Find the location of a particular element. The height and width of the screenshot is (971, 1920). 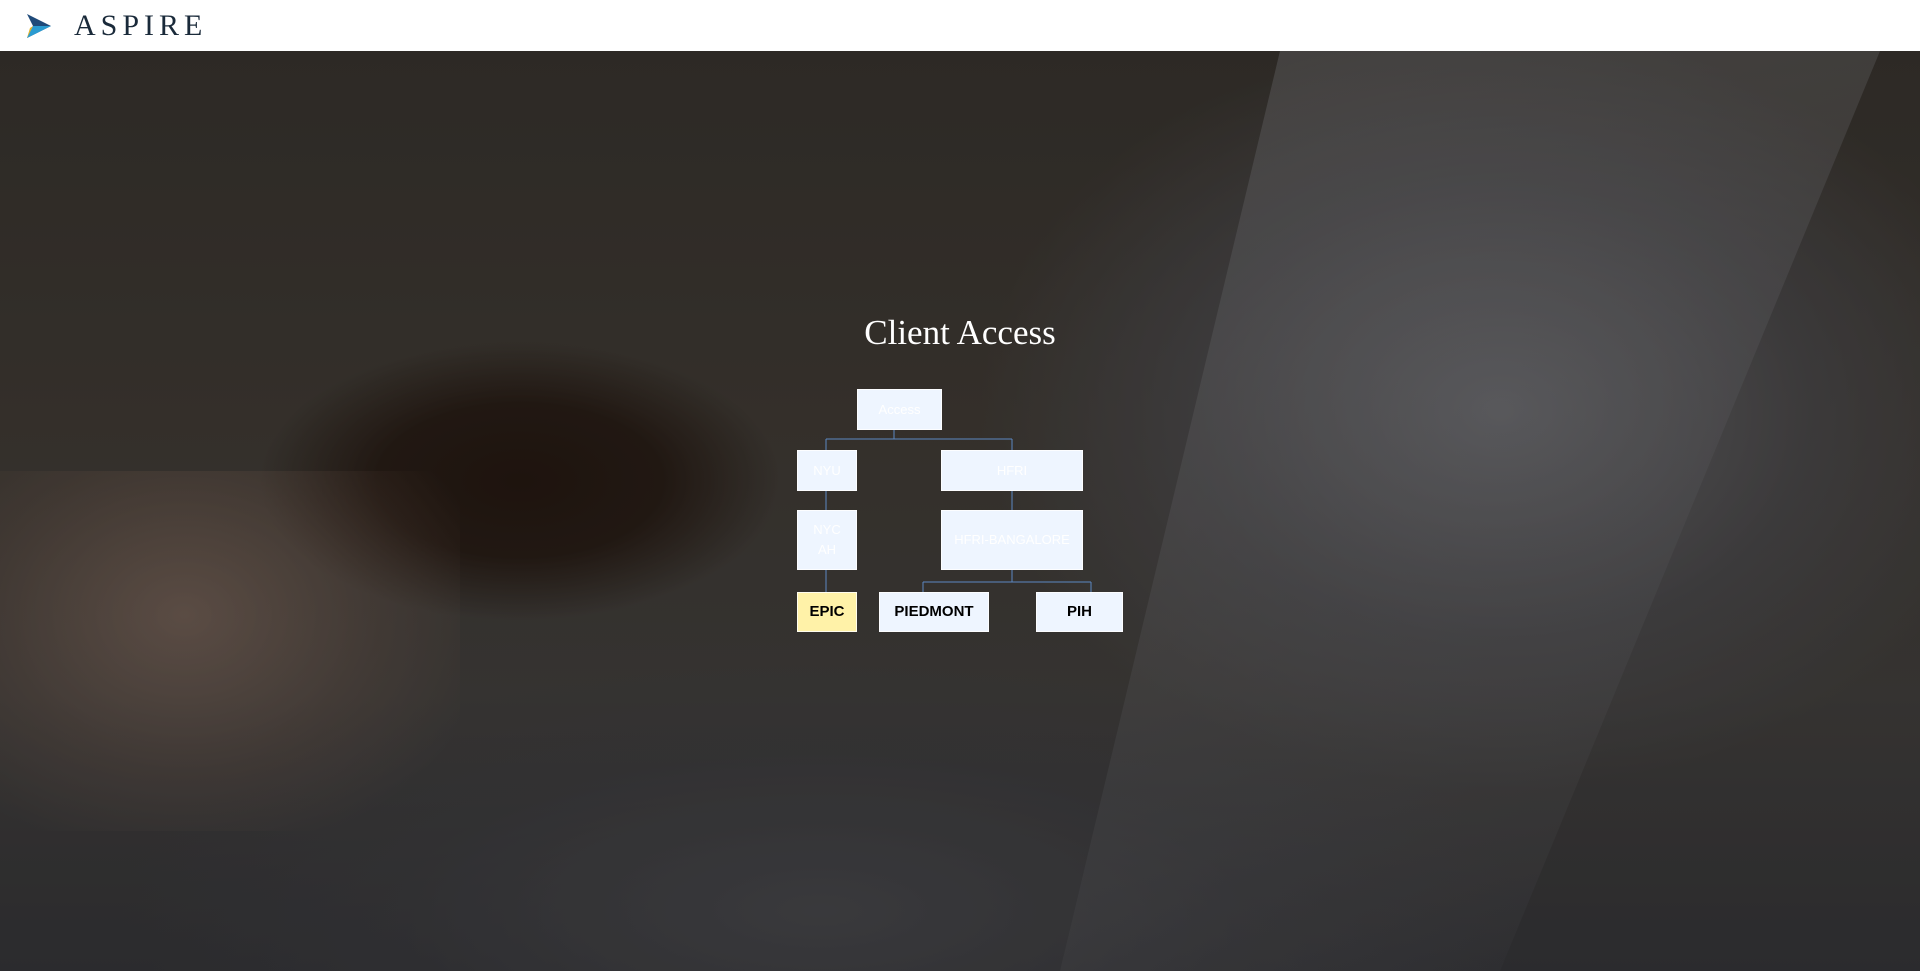

tree-node-hfri-bangalore: HFRI-BANGALORE is located at coordinates (1012, 540).